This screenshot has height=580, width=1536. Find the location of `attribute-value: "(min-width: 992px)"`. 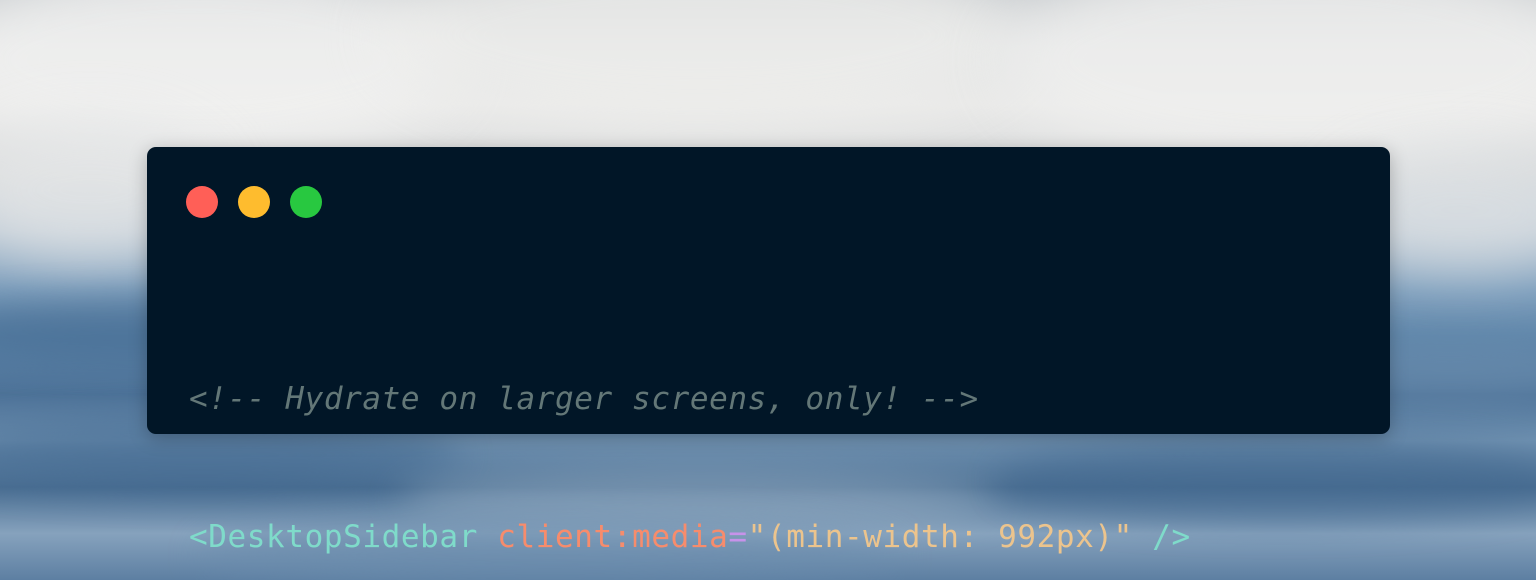

attribute-value: "(min-width: 992px)" is located at coordinates (940, 537).